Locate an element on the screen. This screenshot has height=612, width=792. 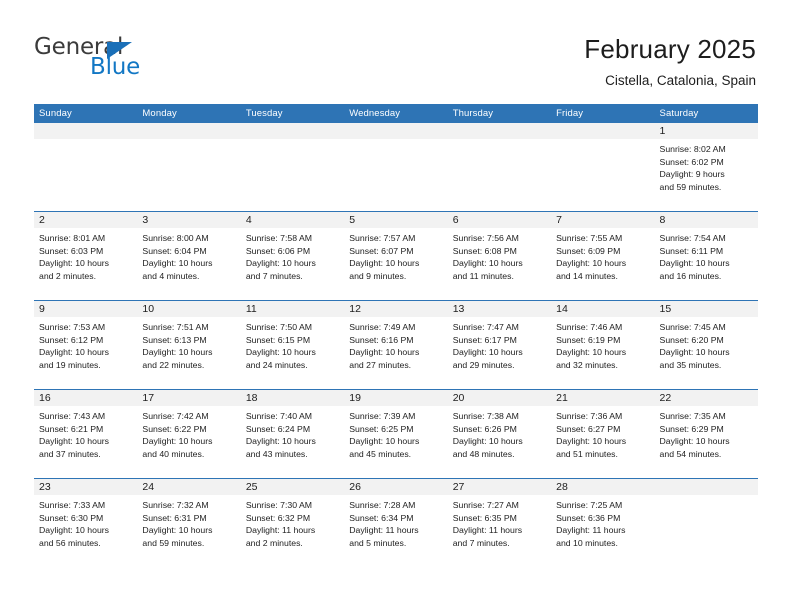
sunrise-text: Sunrise: 7:25 AM is located at coordinates (589, 505).